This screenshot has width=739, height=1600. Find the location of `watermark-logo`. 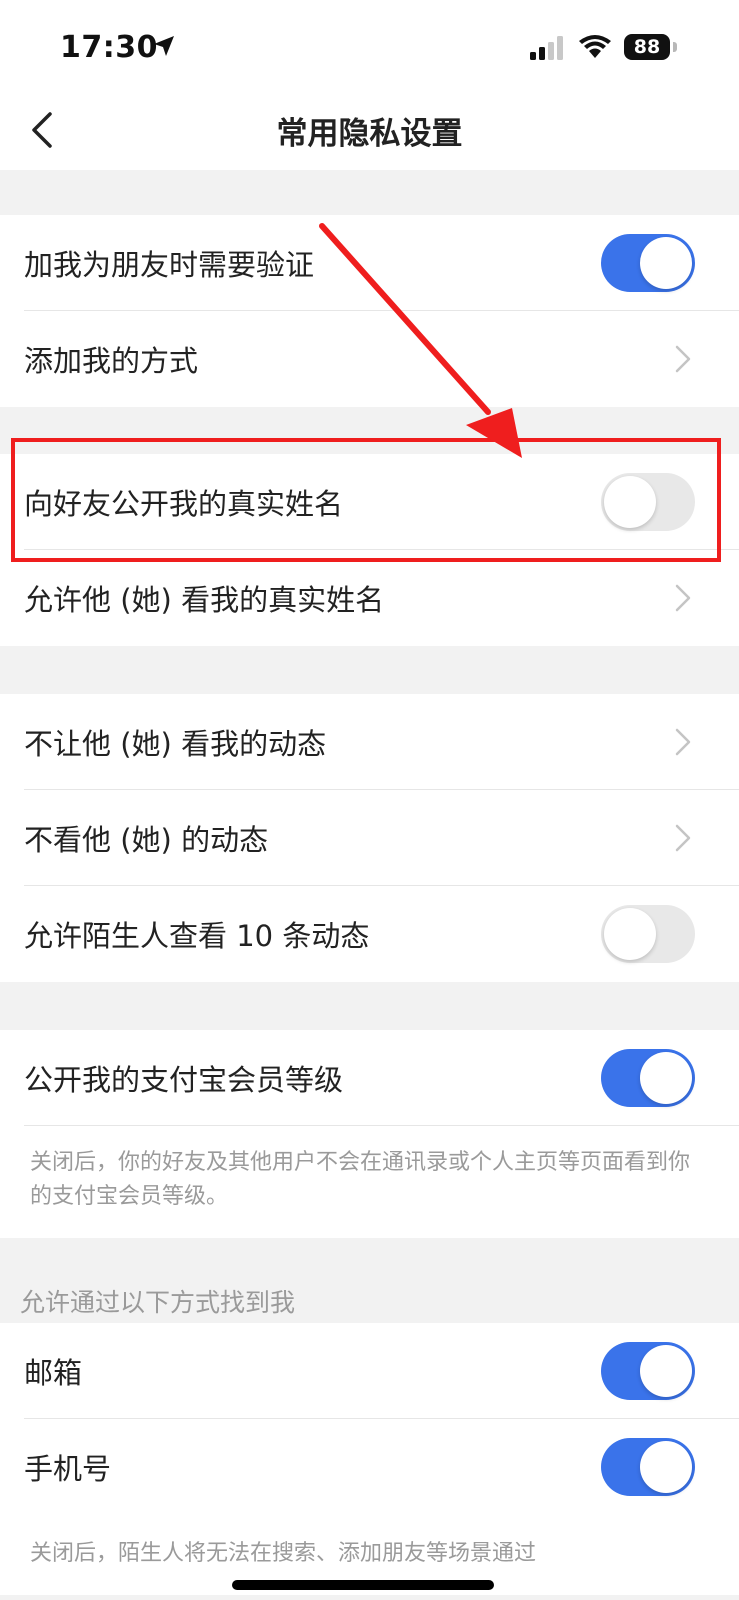

watermark-logo is located at coordinates (620, 1520).